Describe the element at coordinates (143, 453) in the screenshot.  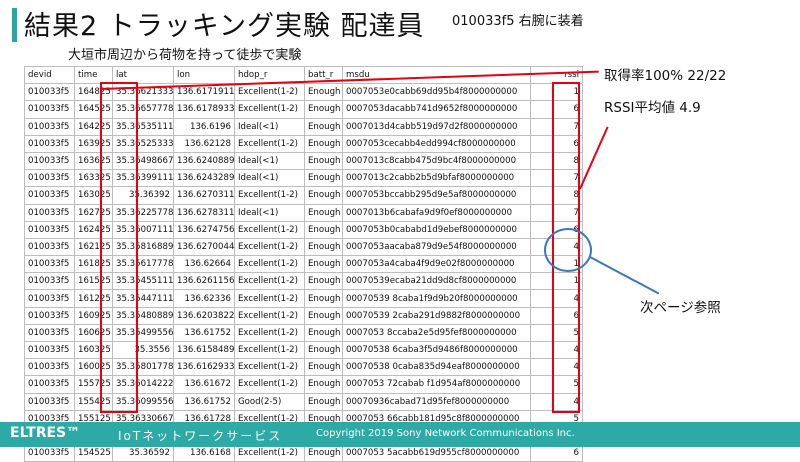
I see `cell-lat: 35.36592` at that location.